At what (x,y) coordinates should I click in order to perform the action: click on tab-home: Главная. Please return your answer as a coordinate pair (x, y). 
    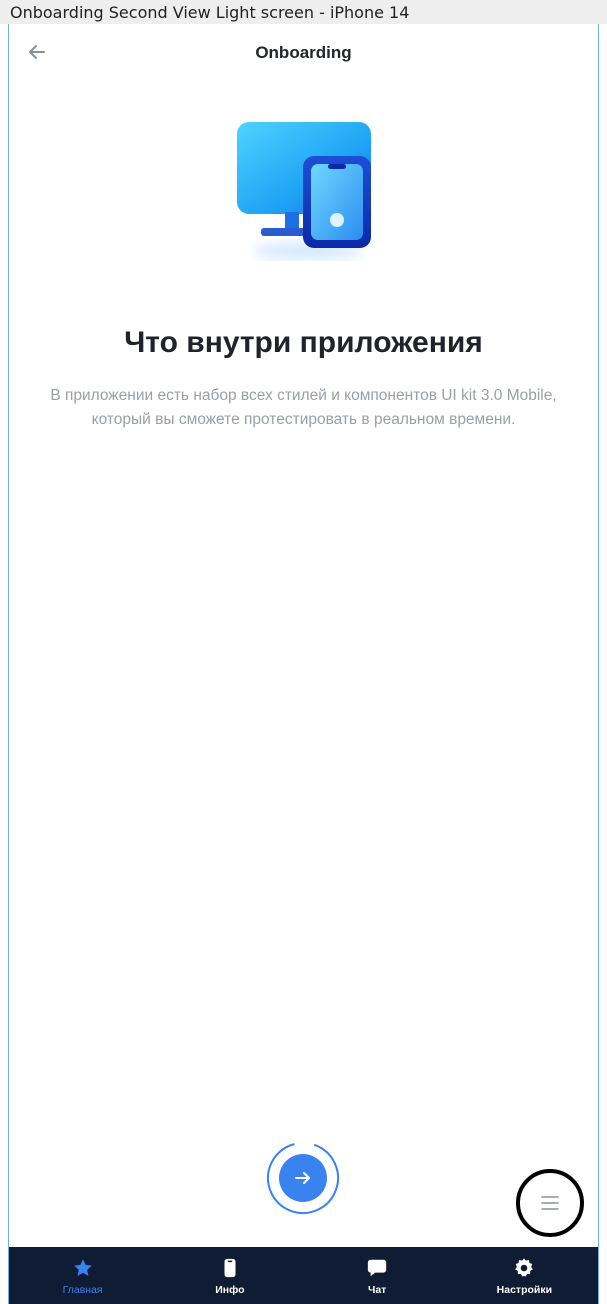
    Looking at the image, I should click on (82, 1275).